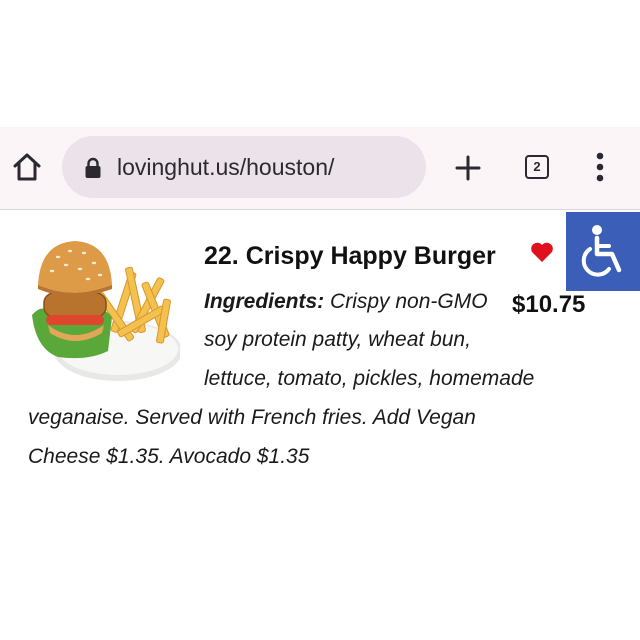 The image size is (640, 640). I want to click on browser-toolbar: lovinghut.us/houston/ 2, so click(320, 168).